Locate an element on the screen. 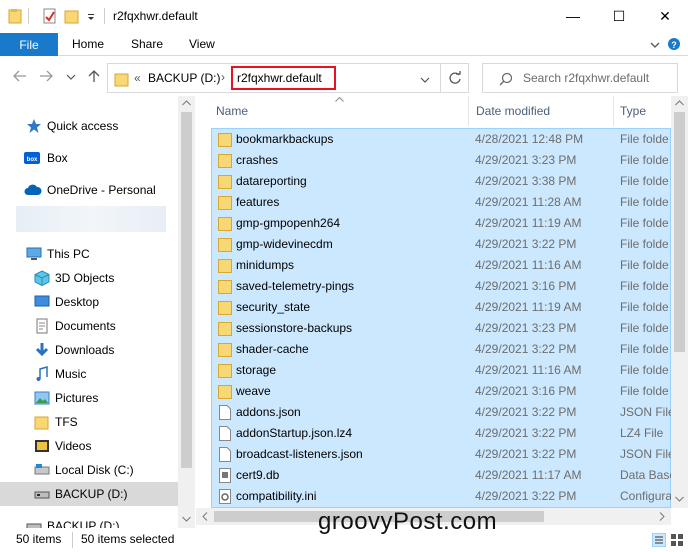 This screenshot has width=688, height=552. nav-label: Videos is located at coordinates (73, 446).